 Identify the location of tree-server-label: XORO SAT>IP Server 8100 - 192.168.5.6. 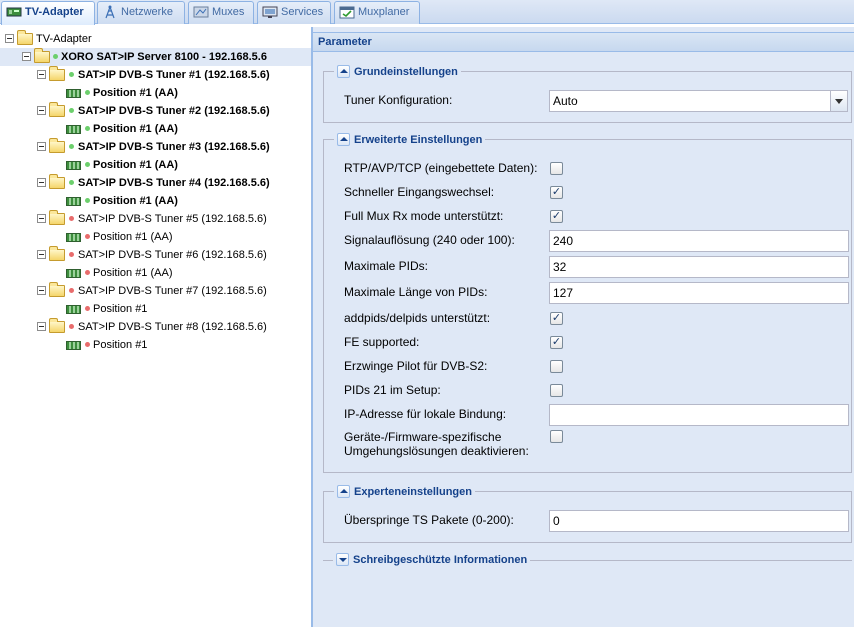
(164, 57).